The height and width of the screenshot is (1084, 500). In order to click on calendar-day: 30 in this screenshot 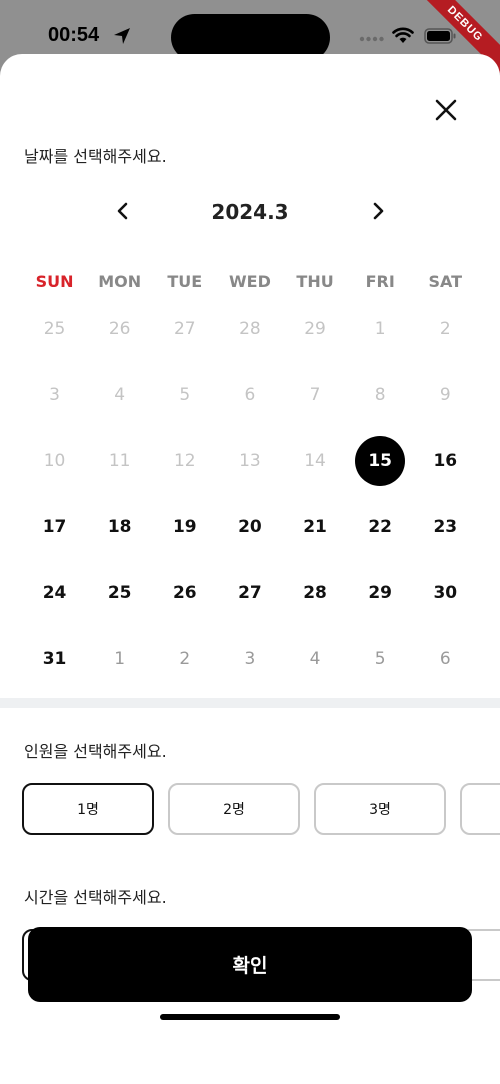, I will do `click(445, 593)`.